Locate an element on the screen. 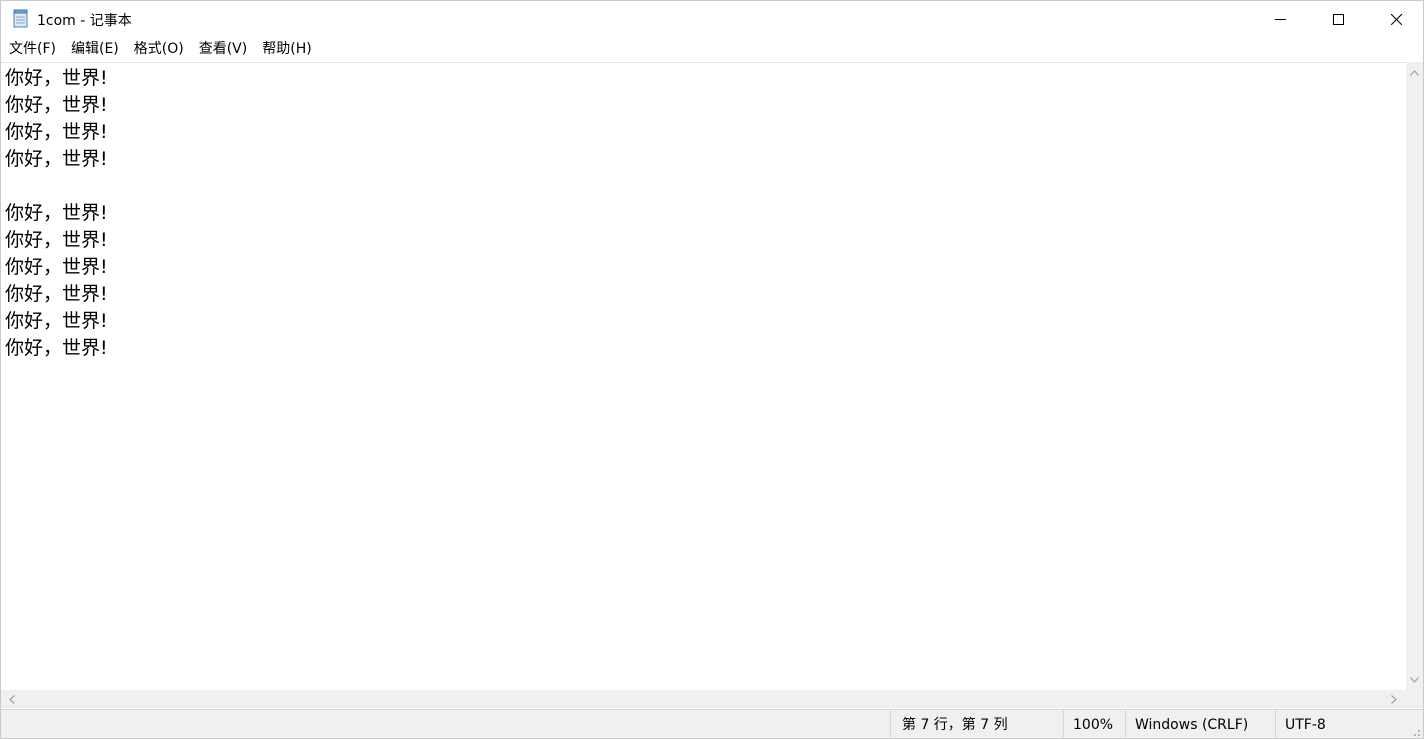 Image resolution: width=1424 pixels, height=739 pixels. minimize-icon is located at coordinates (1280, 19).